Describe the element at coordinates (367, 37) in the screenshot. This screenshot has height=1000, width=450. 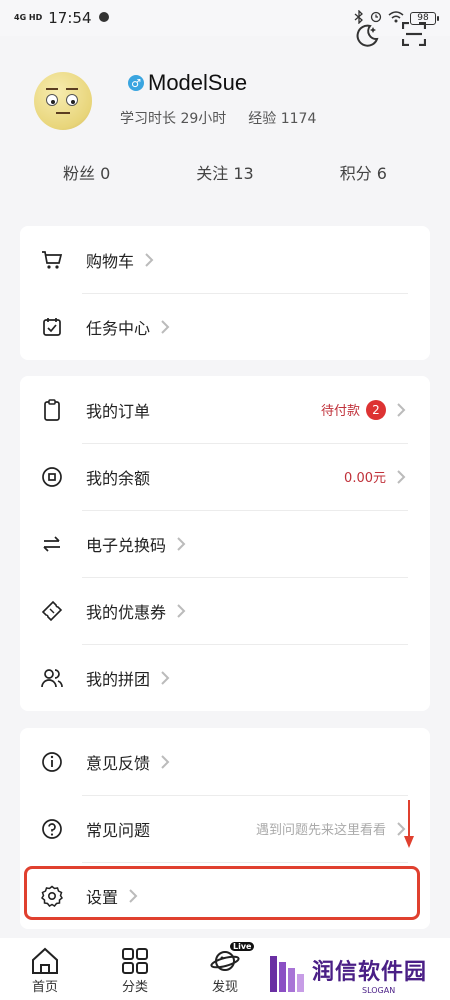
I see `night-mode-icon` at that location.